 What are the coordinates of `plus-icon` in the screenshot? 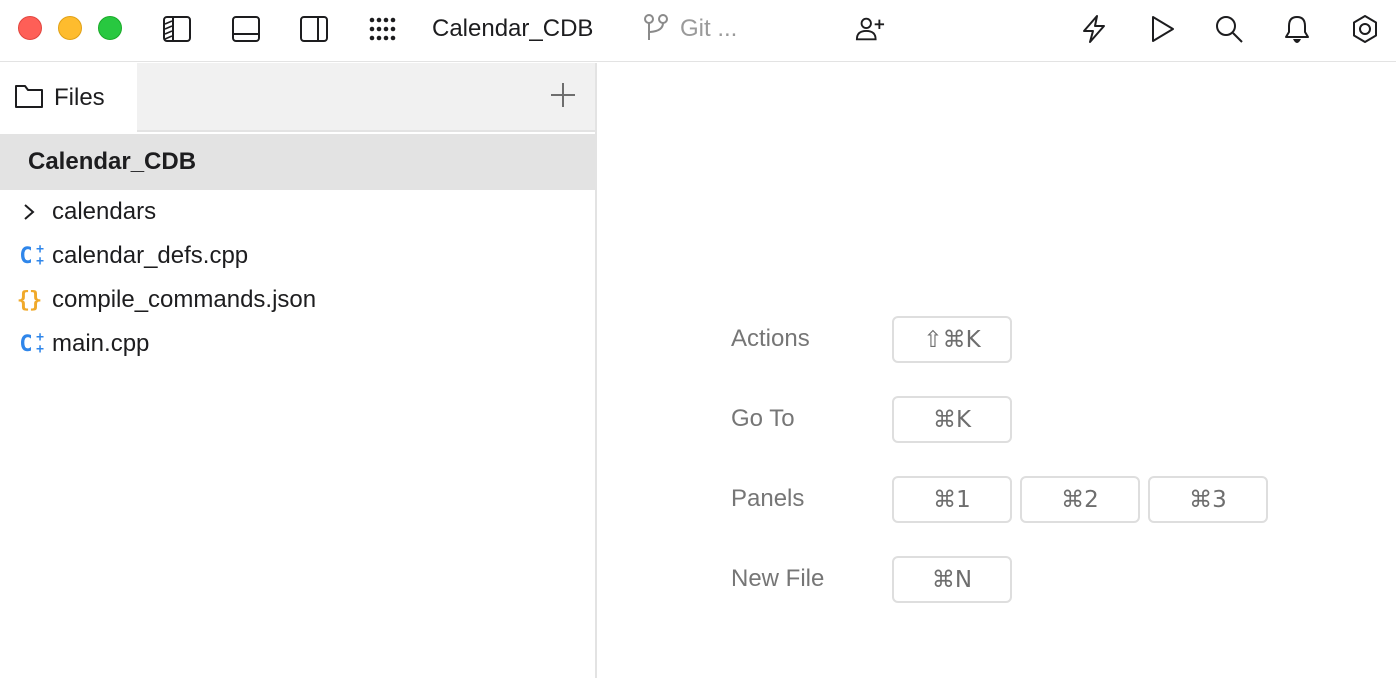 It's located at (563, 97).